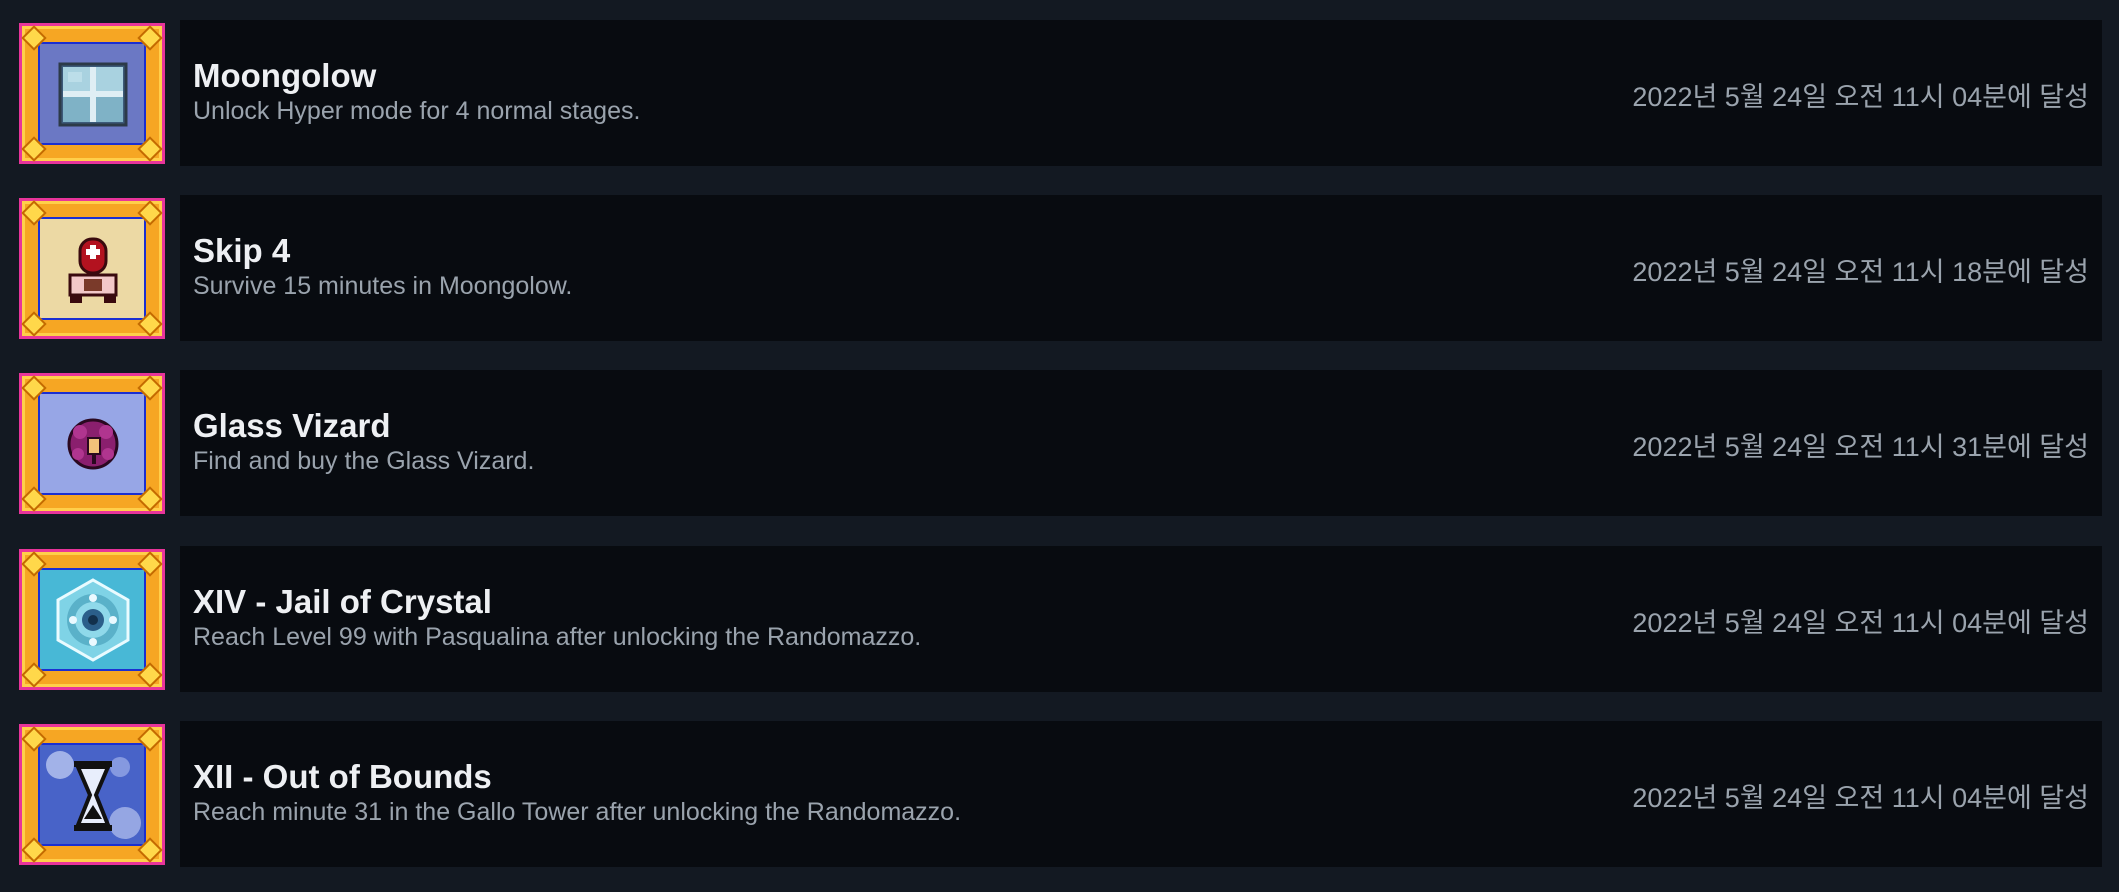 The width and height of the screenshot is (2119, 892). What do you see at coordinates (292, 425) in the screenshot?
I see `achievement-title: Glass Vizard` at bounding box center [292, 425].